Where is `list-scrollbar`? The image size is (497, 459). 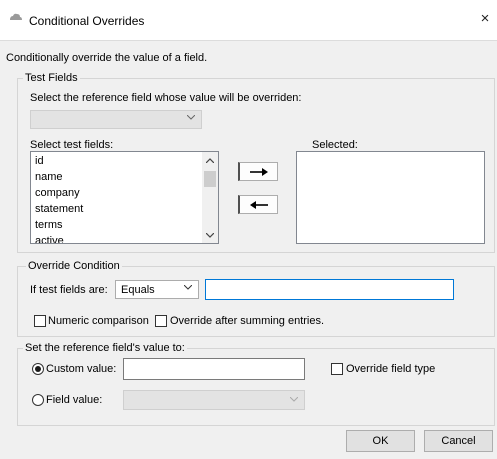
list-scrollbar is located at coordinates (210, 197).